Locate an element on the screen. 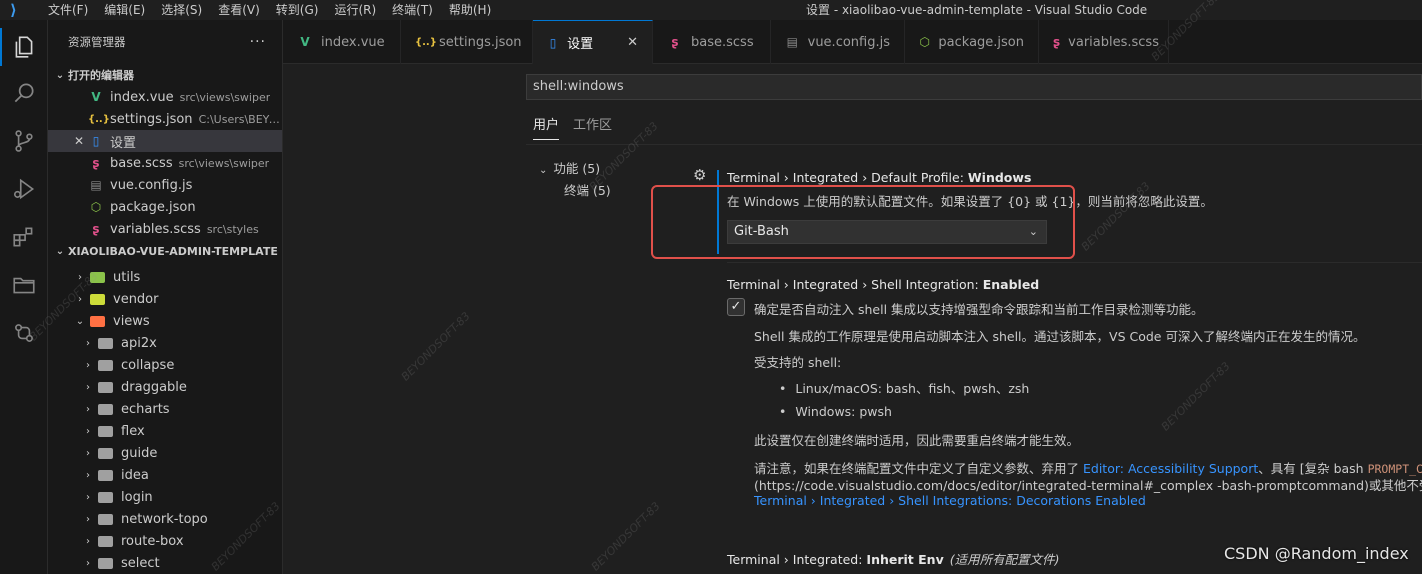 Image resolution: width=1422 pixels, height=574 pixels. files-icon is located at coordinates (24, 47).